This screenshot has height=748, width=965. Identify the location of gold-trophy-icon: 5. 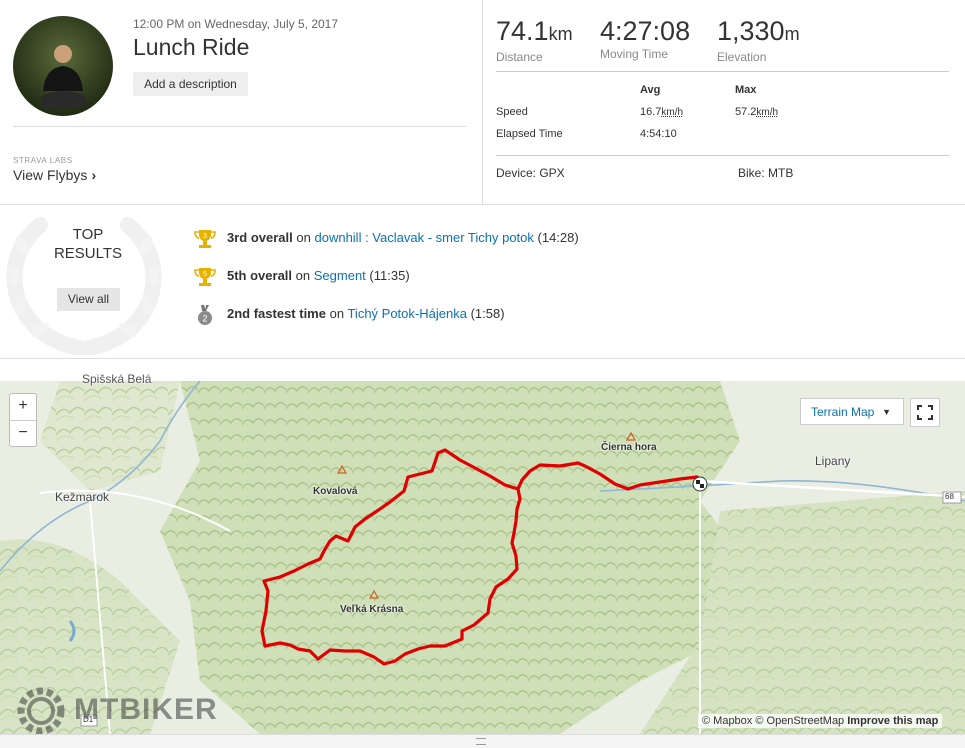
(205, 277).